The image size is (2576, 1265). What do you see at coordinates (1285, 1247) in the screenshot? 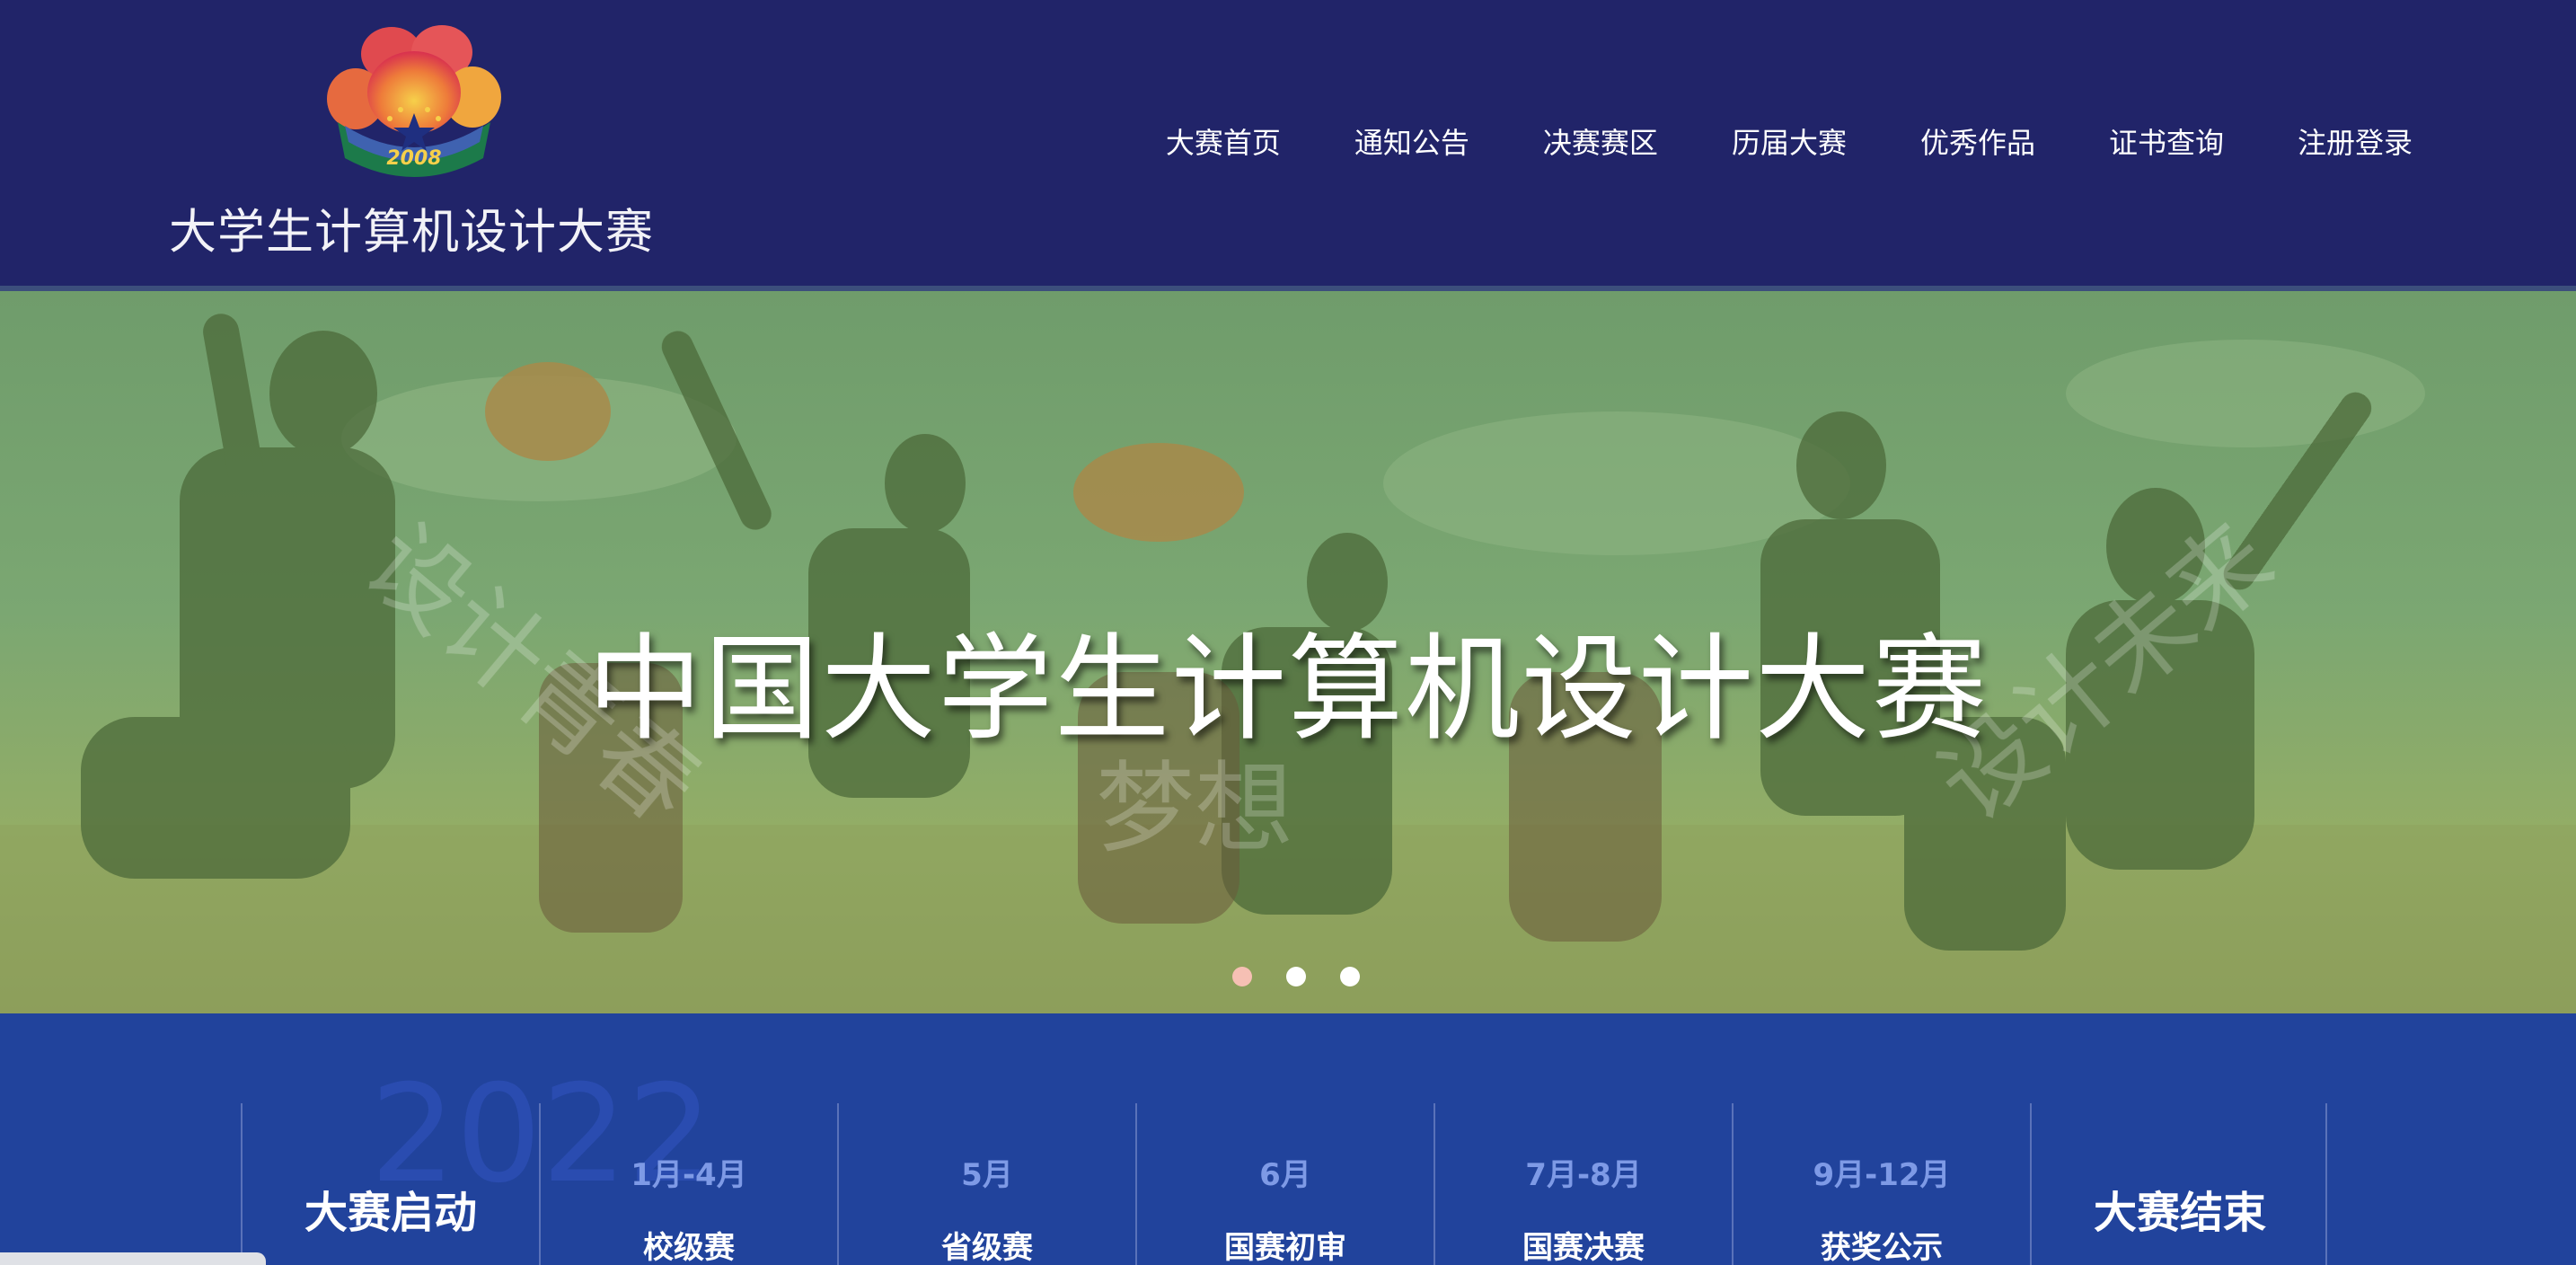
I see `timeline-step-label: 国赛初审` at bounding box center [1285, 1247].